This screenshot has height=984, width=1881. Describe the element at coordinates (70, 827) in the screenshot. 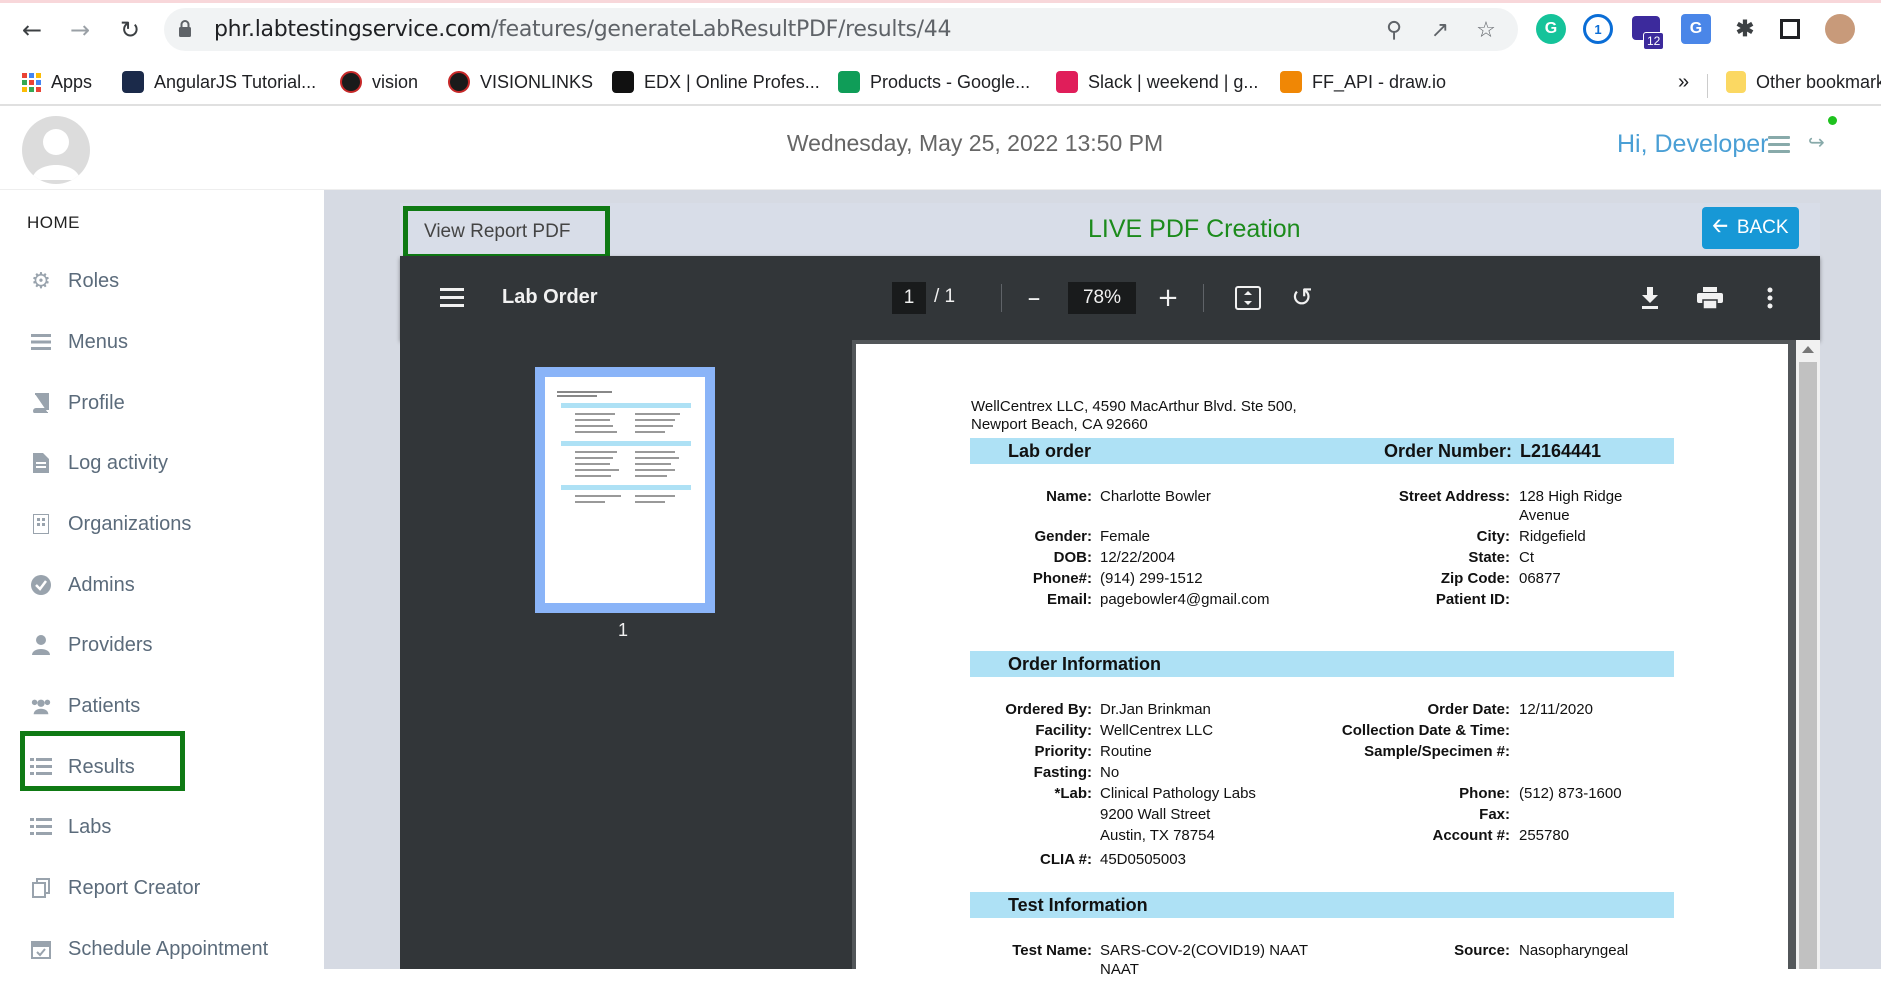

I see `sidebar-item-labs: Labs` at that location.